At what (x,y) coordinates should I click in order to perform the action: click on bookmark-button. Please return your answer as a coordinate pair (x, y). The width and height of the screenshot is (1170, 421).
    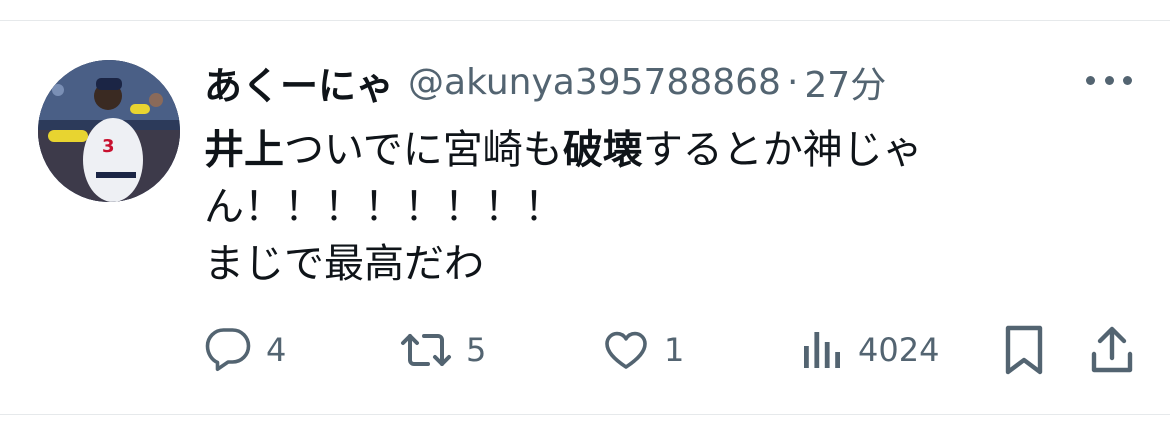
    Looking at the image, I should click on (1024, 350).